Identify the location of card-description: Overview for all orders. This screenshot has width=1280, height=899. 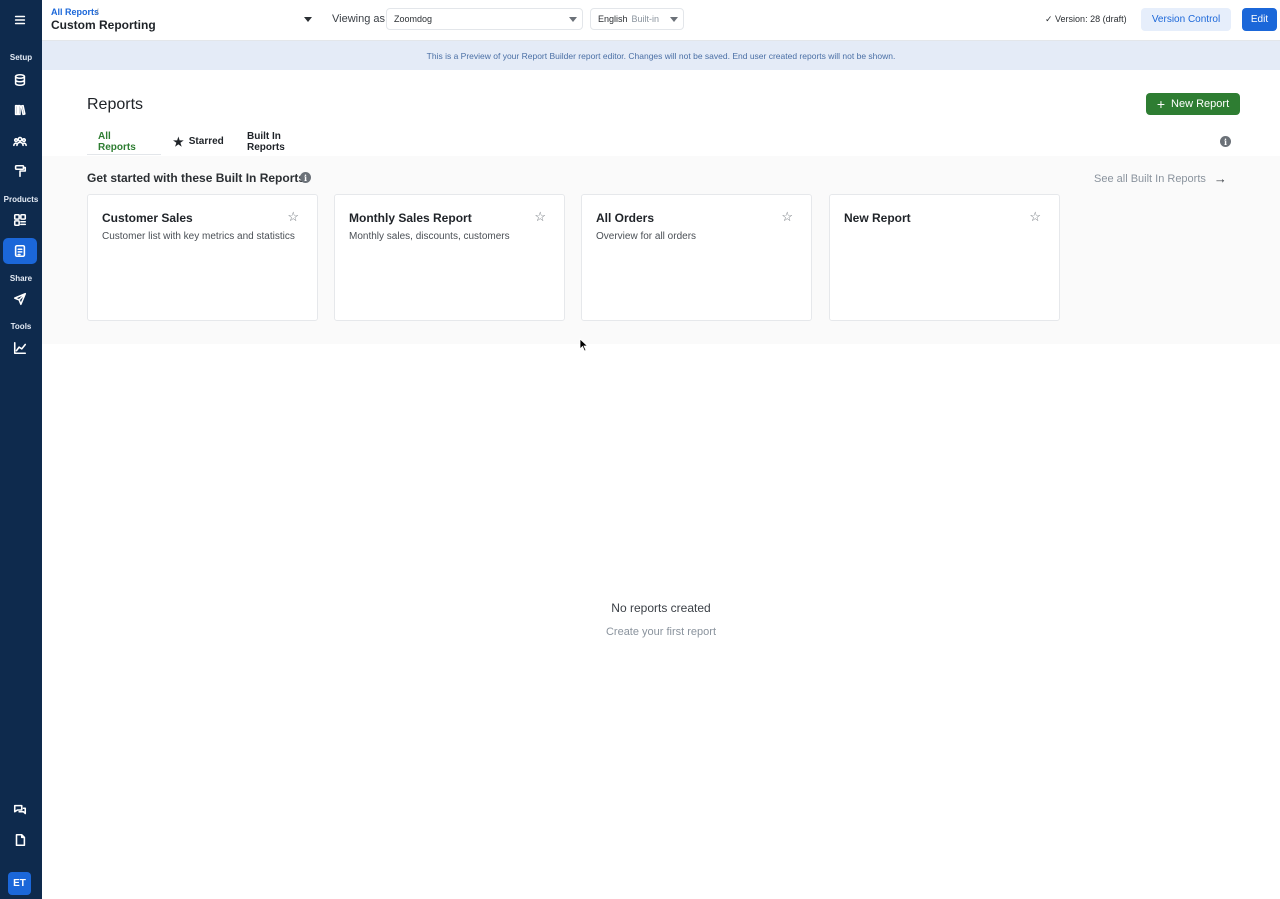
(646, 236).